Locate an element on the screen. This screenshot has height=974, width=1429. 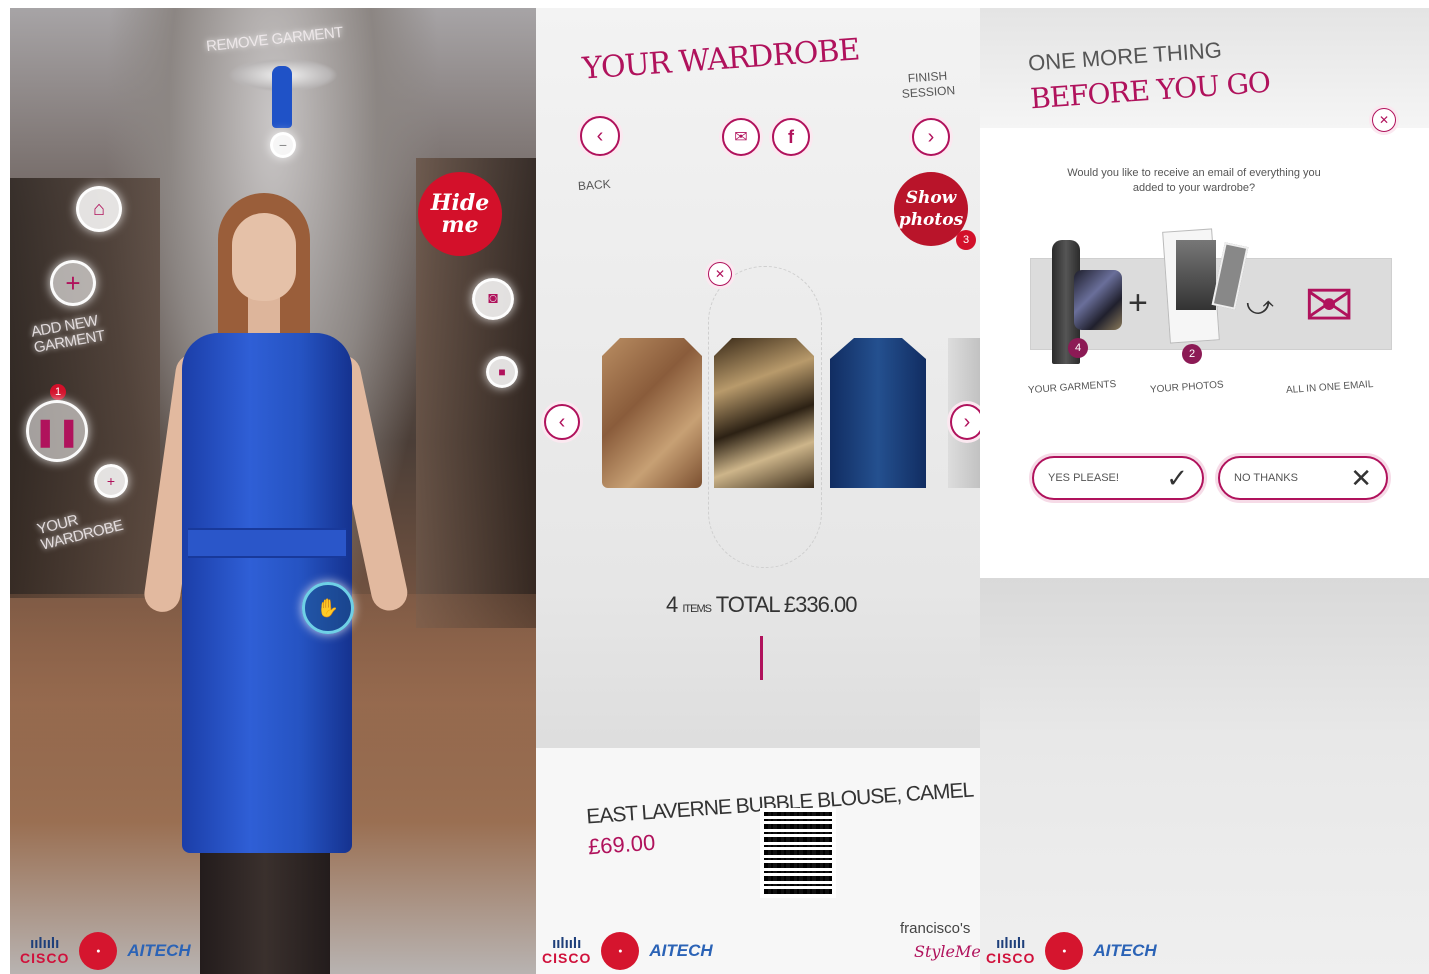
facebook-icon: f is located at coordinates (791, 136).